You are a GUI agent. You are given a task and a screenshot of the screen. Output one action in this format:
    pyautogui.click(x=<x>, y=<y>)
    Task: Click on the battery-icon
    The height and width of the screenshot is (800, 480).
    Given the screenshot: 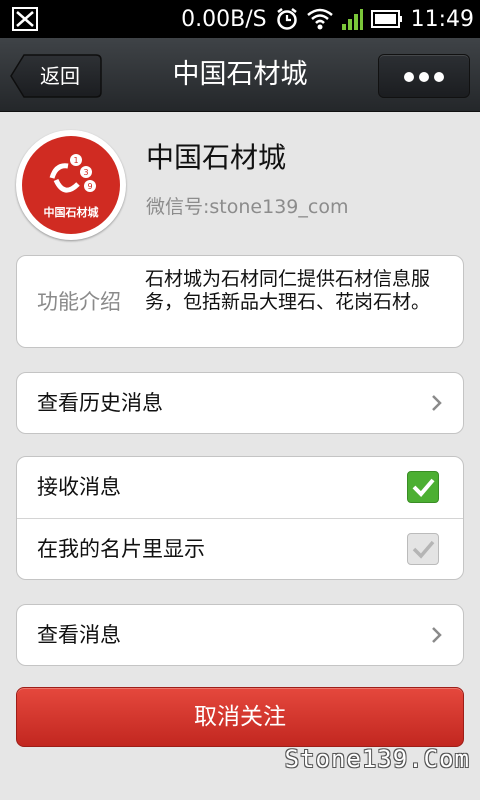 What is the action you would take?
    pyautogui.click(x=386, y=19)
    